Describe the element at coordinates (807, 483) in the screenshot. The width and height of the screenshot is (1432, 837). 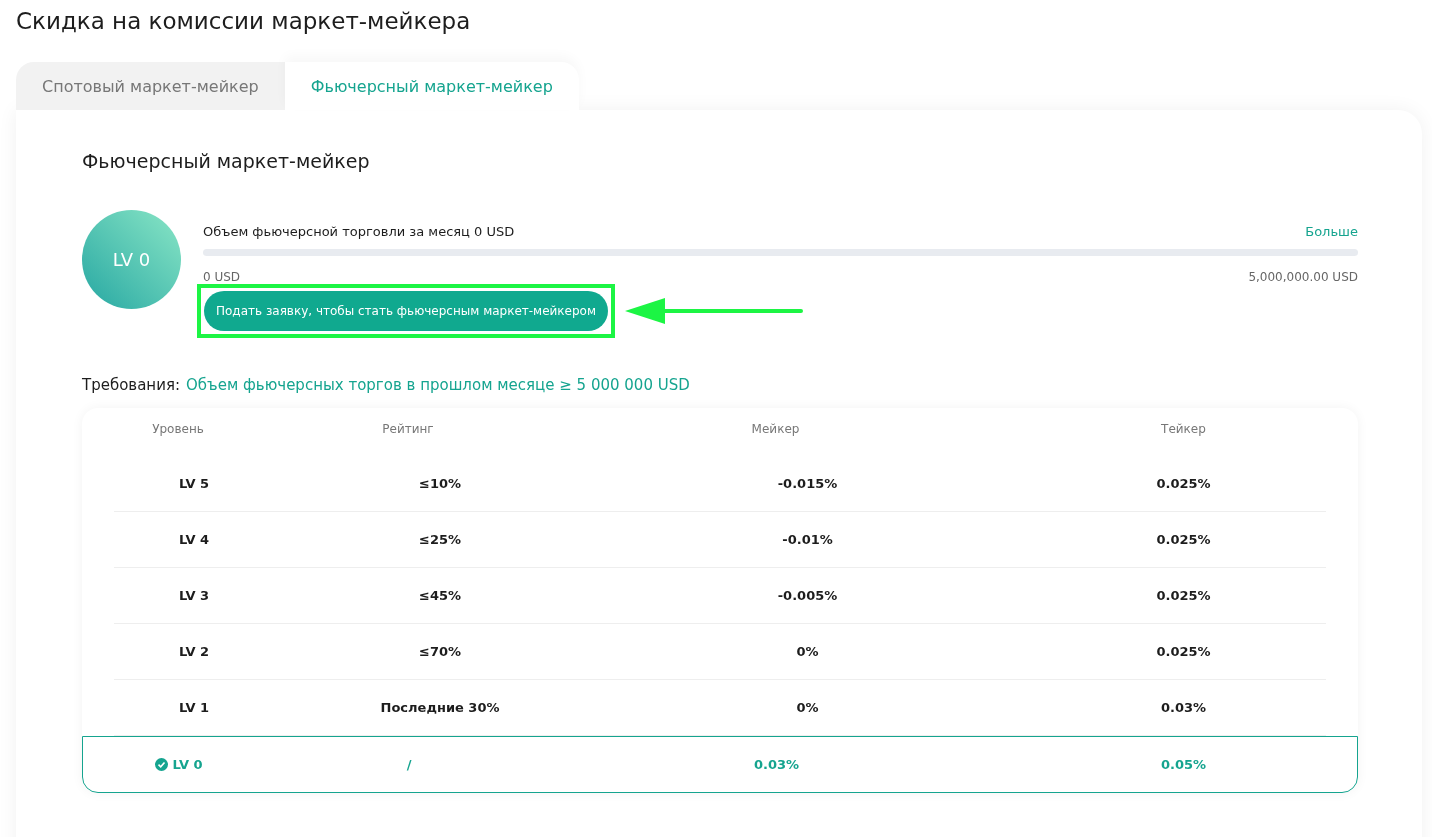
I see `table-cell: -0.015%` at that location.